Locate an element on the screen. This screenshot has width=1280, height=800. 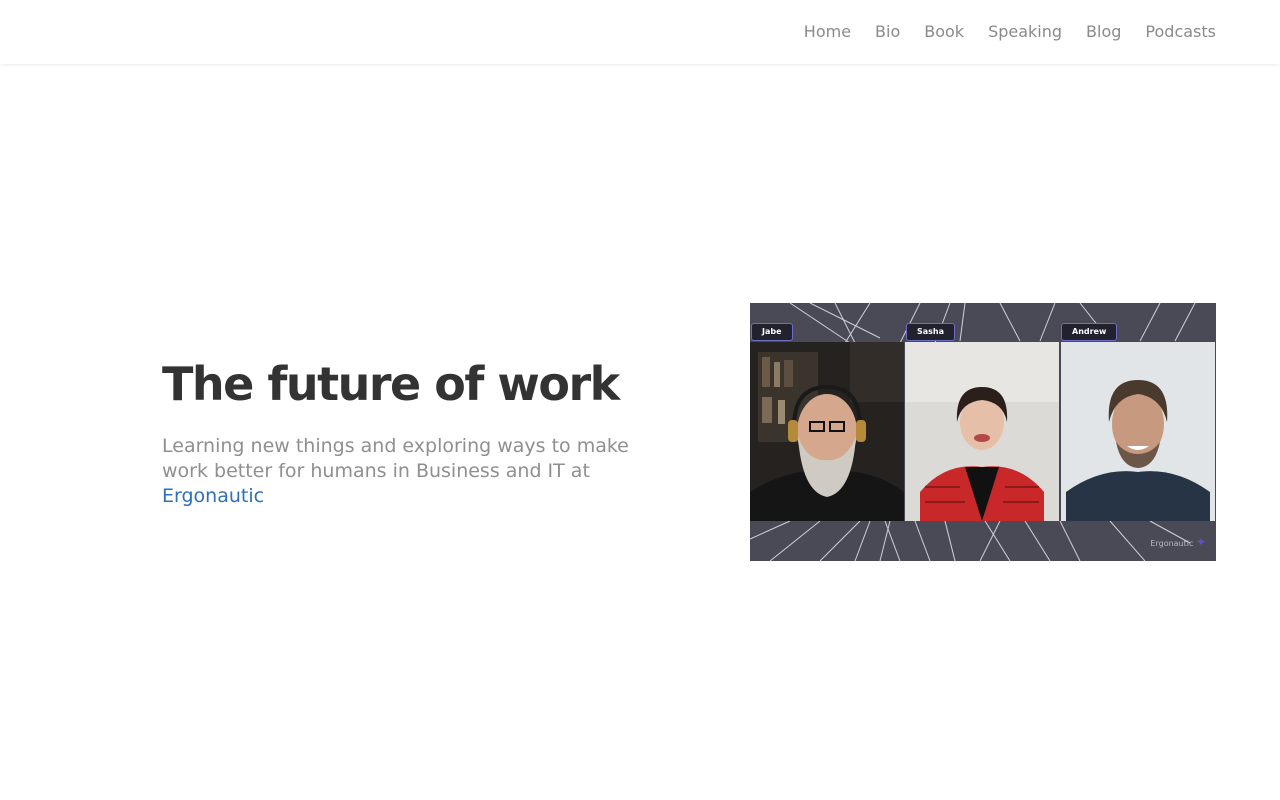
ergonautic-watermark: Ergonautic ✦ is located at coordinates (1178, 542).